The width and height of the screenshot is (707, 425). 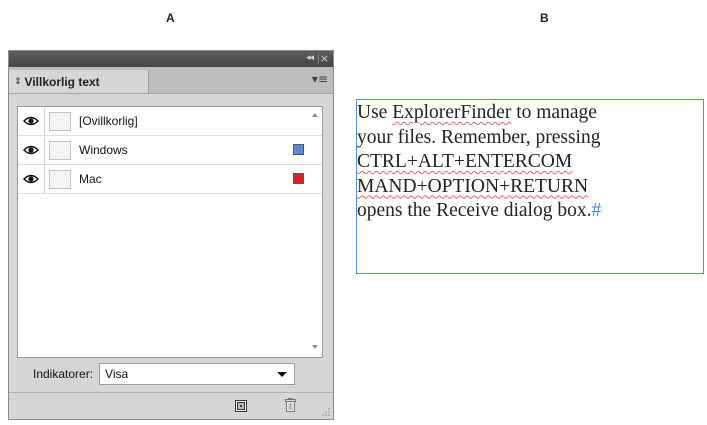 I want to click on indicators-value: Visa, so click(x=117, y=374).